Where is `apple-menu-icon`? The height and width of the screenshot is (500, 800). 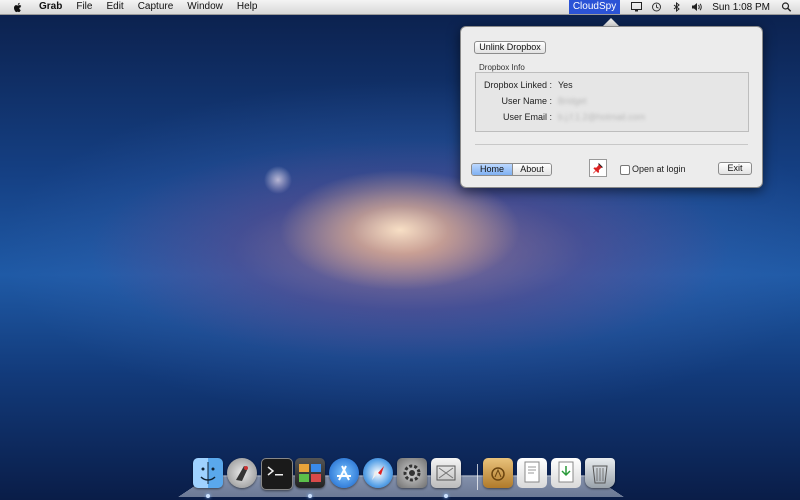 apple-menu-icon is located at coordinates (18, 7).